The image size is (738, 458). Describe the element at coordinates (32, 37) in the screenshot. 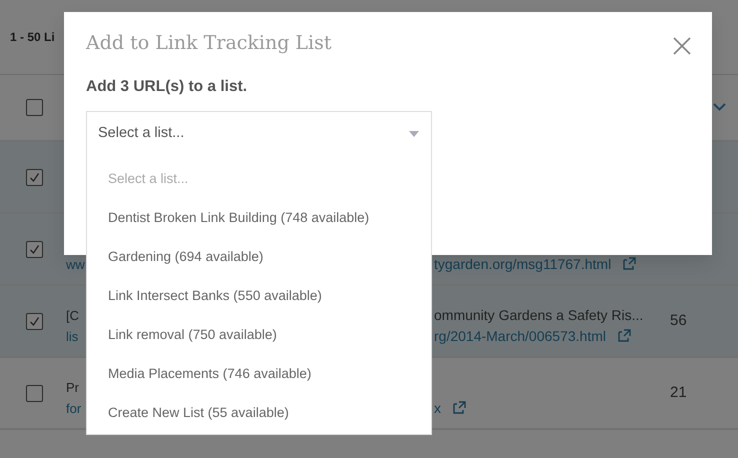

I see `range-label: 1 - 50 Li` at that location.